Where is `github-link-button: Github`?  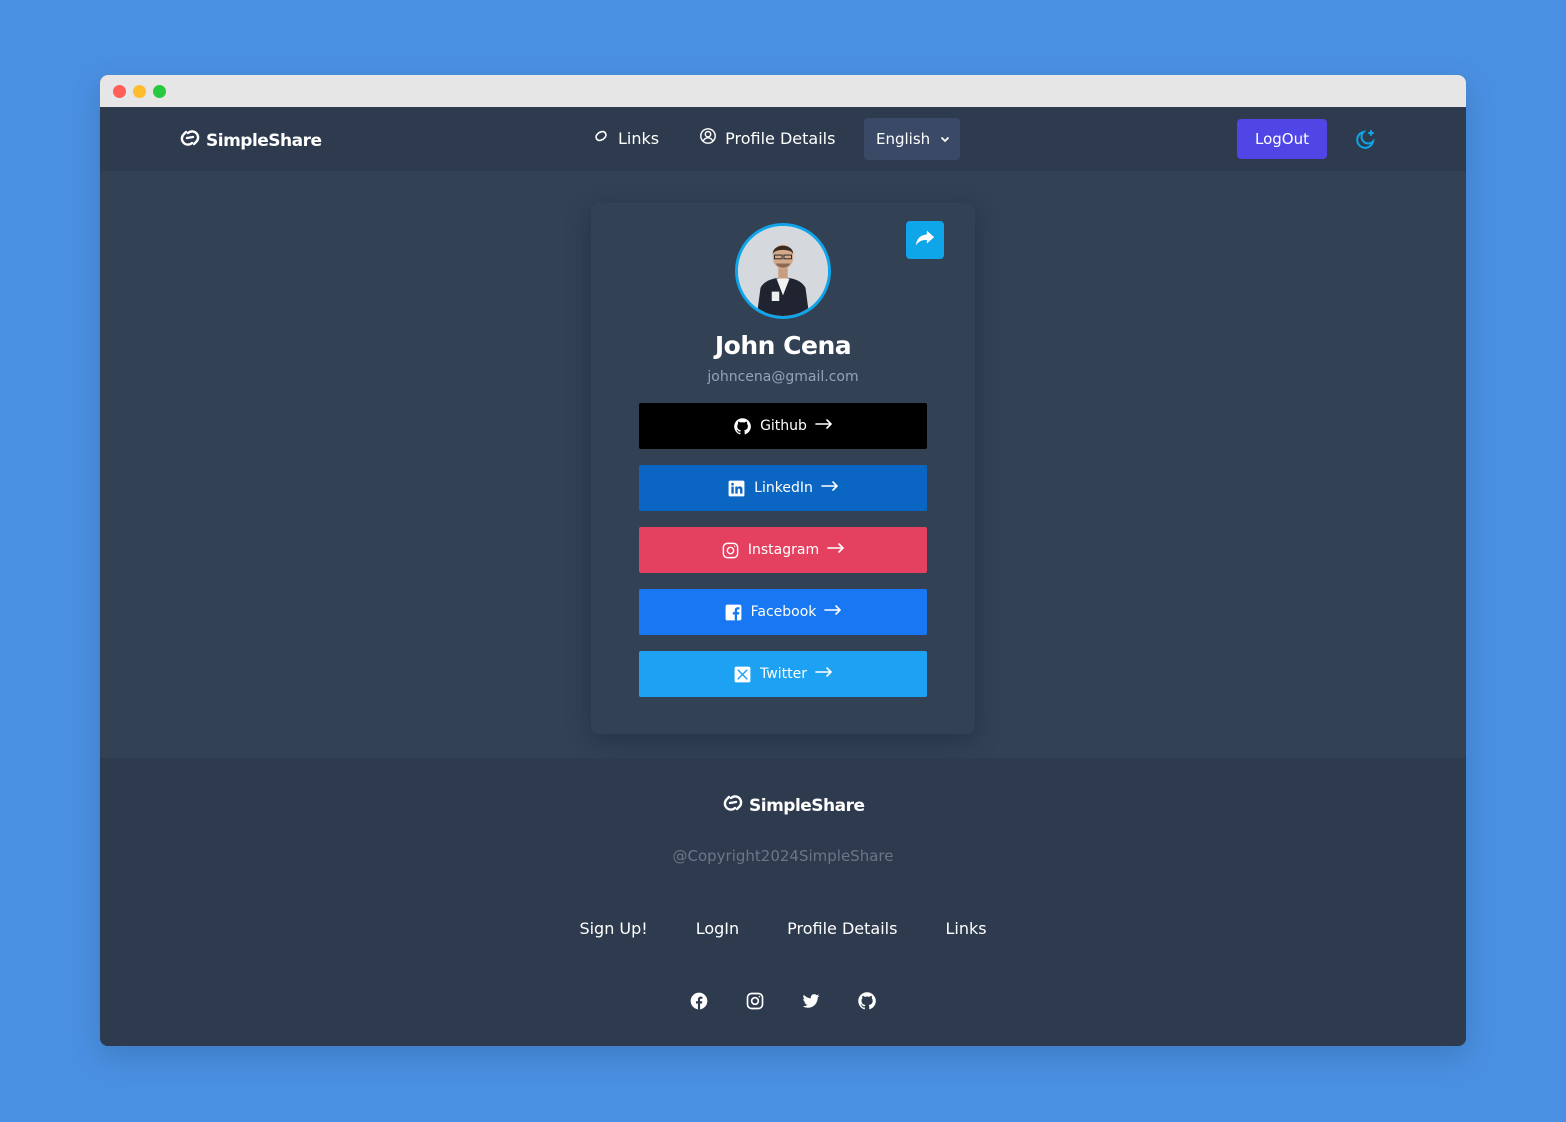
github-link-button: Github is located at coordinates (783, 426).